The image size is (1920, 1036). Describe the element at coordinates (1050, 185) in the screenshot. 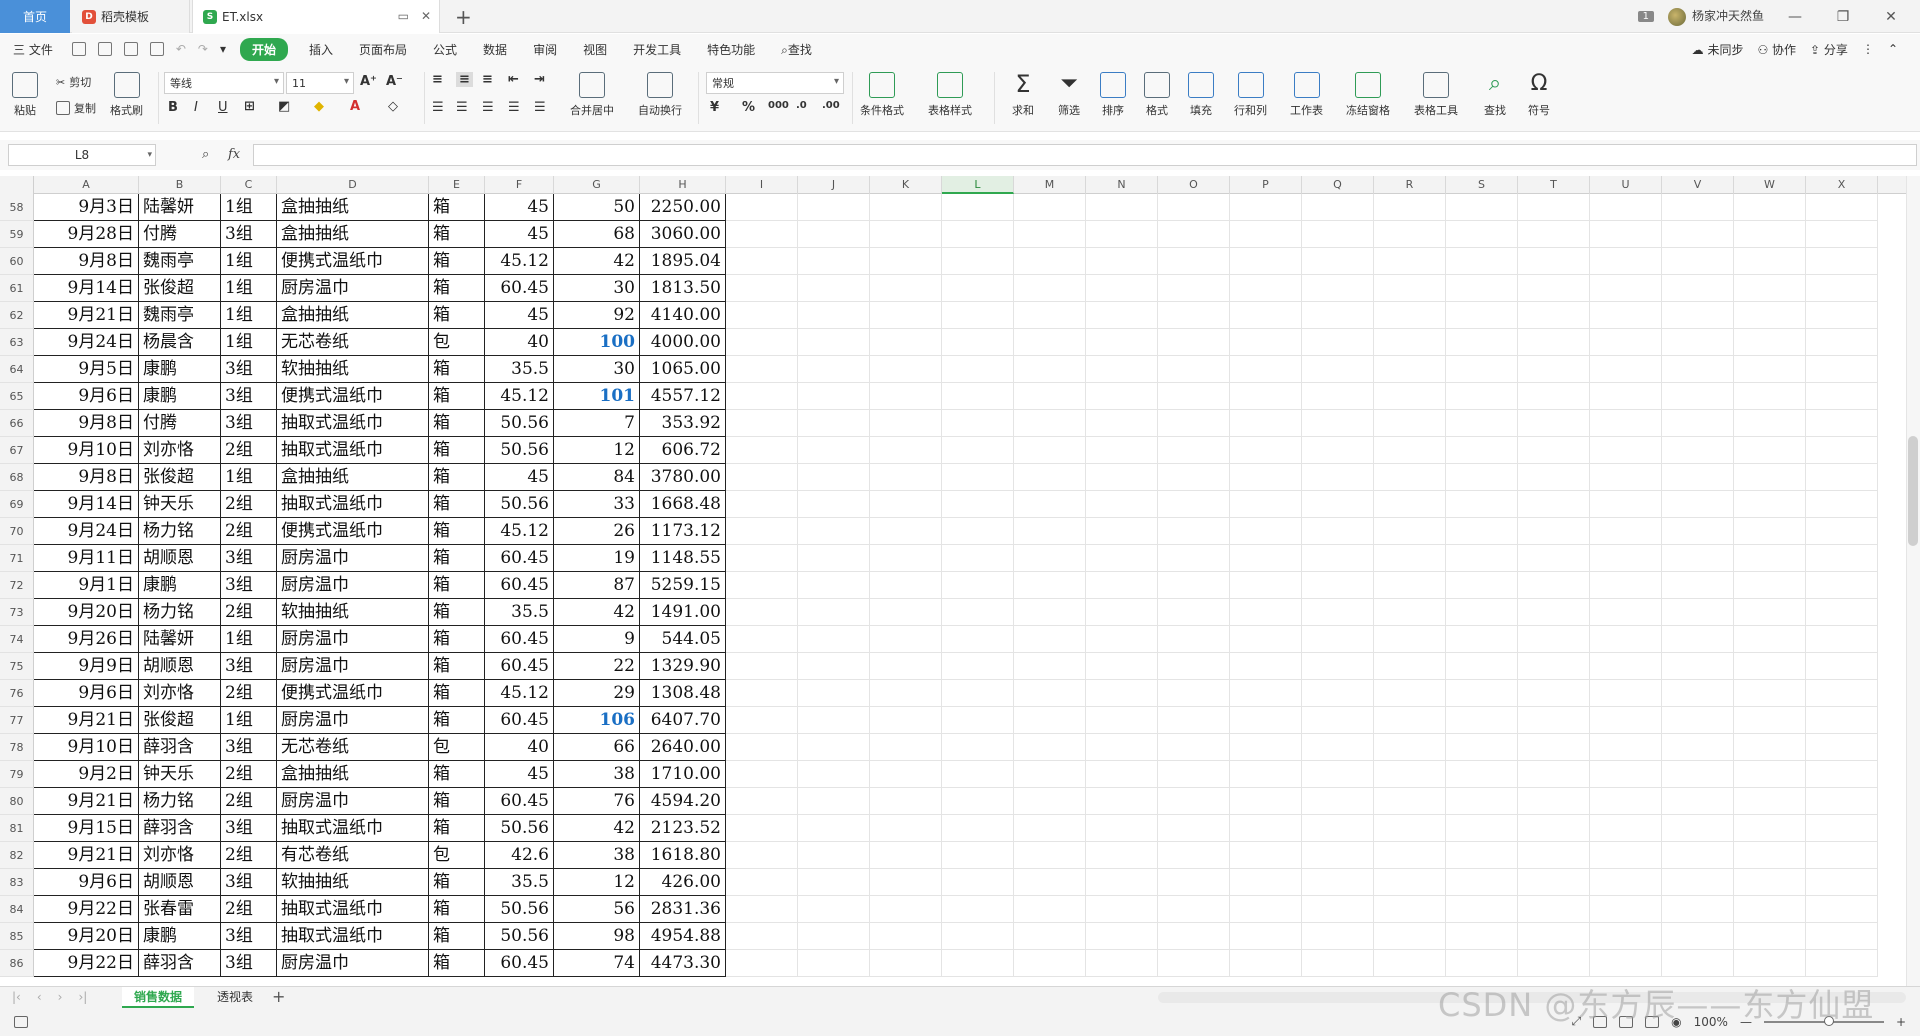

I see `column-header-m: M` at that location.